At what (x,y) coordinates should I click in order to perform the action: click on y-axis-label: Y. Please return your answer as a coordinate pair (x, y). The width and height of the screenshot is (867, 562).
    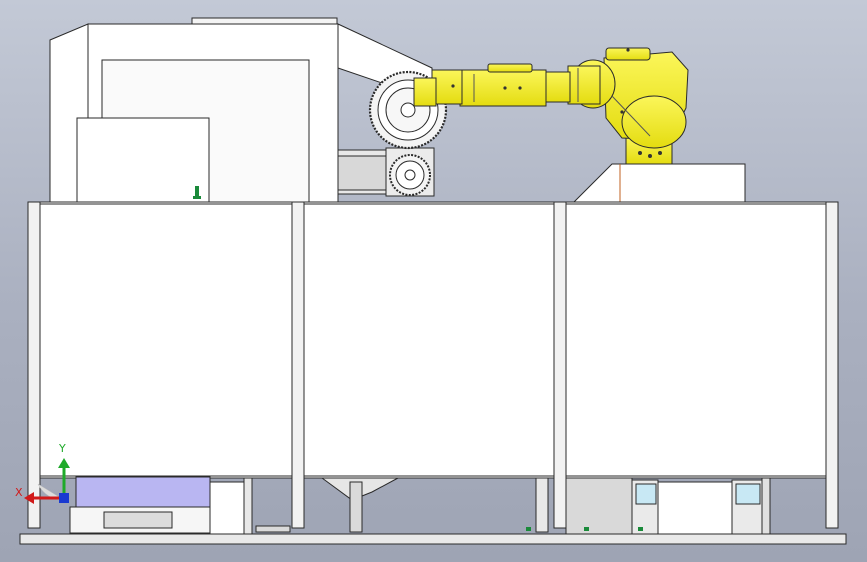
    Looking at the image, I should click on (62, 448).